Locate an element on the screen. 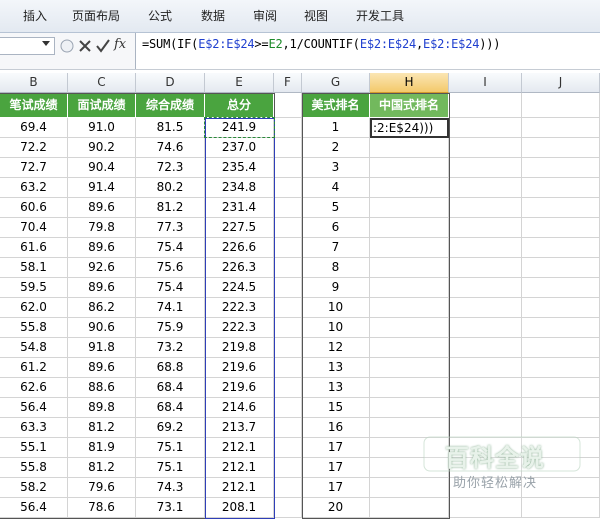  table-cell: 6 is located at coordinates (336, 228).